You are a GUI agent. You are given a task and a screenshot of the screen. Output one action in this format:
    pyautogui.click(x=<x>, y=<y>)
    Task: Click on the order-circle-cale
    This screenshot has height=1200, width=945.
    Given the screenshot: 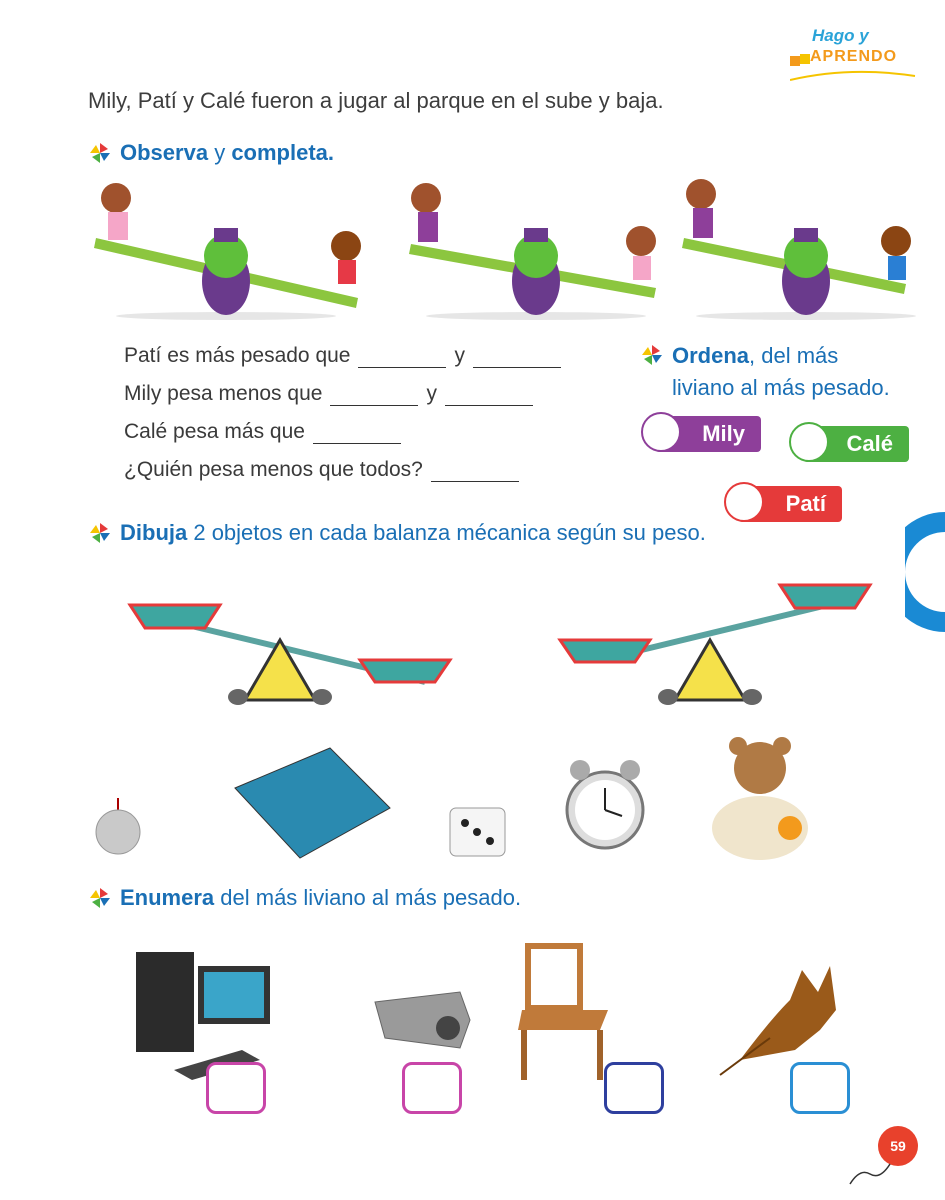 What is the action you would take?
    pyautogui.click(x=809, y=442)
    